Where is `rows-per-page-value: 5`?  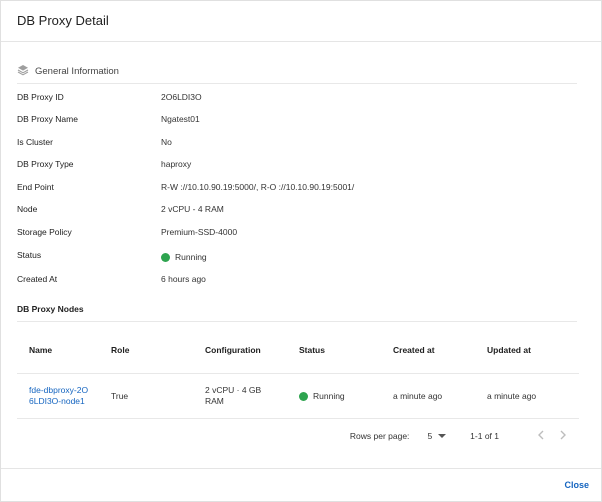
rows-per-page-value: 5 is located at coordinates (430, 436).